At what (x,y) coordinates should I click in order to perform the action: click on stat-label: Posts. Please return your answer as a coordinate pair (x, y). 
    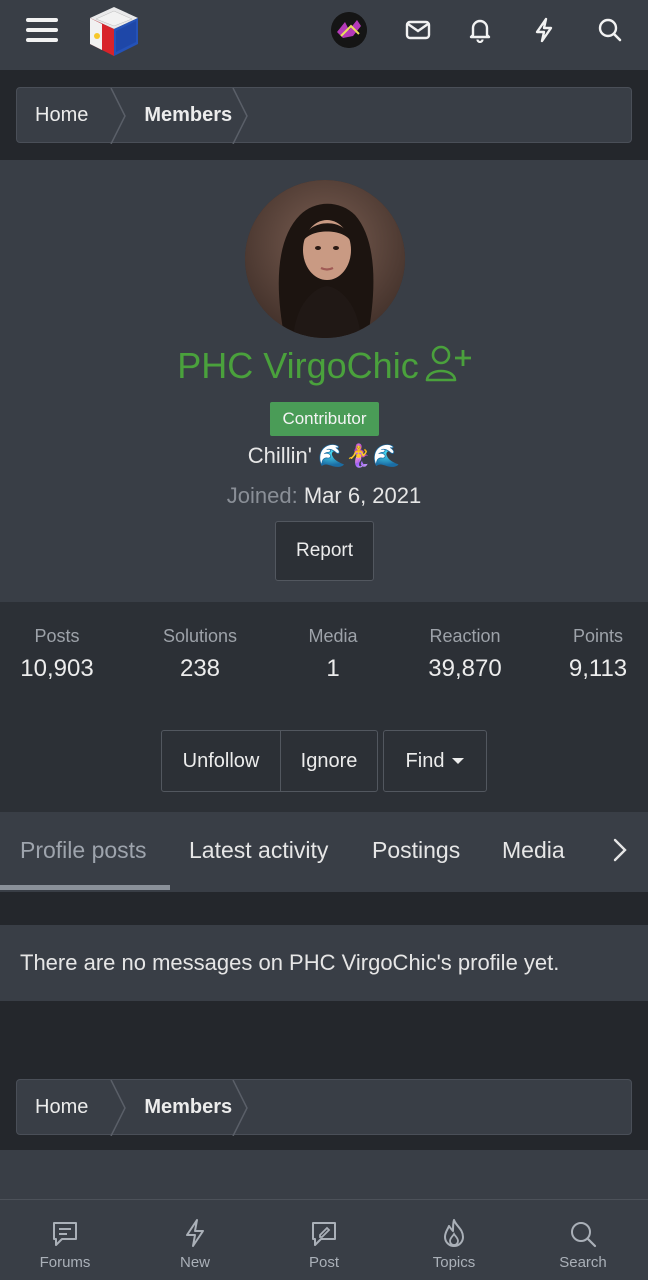
    Looking at the image, I should click on (57, 636).